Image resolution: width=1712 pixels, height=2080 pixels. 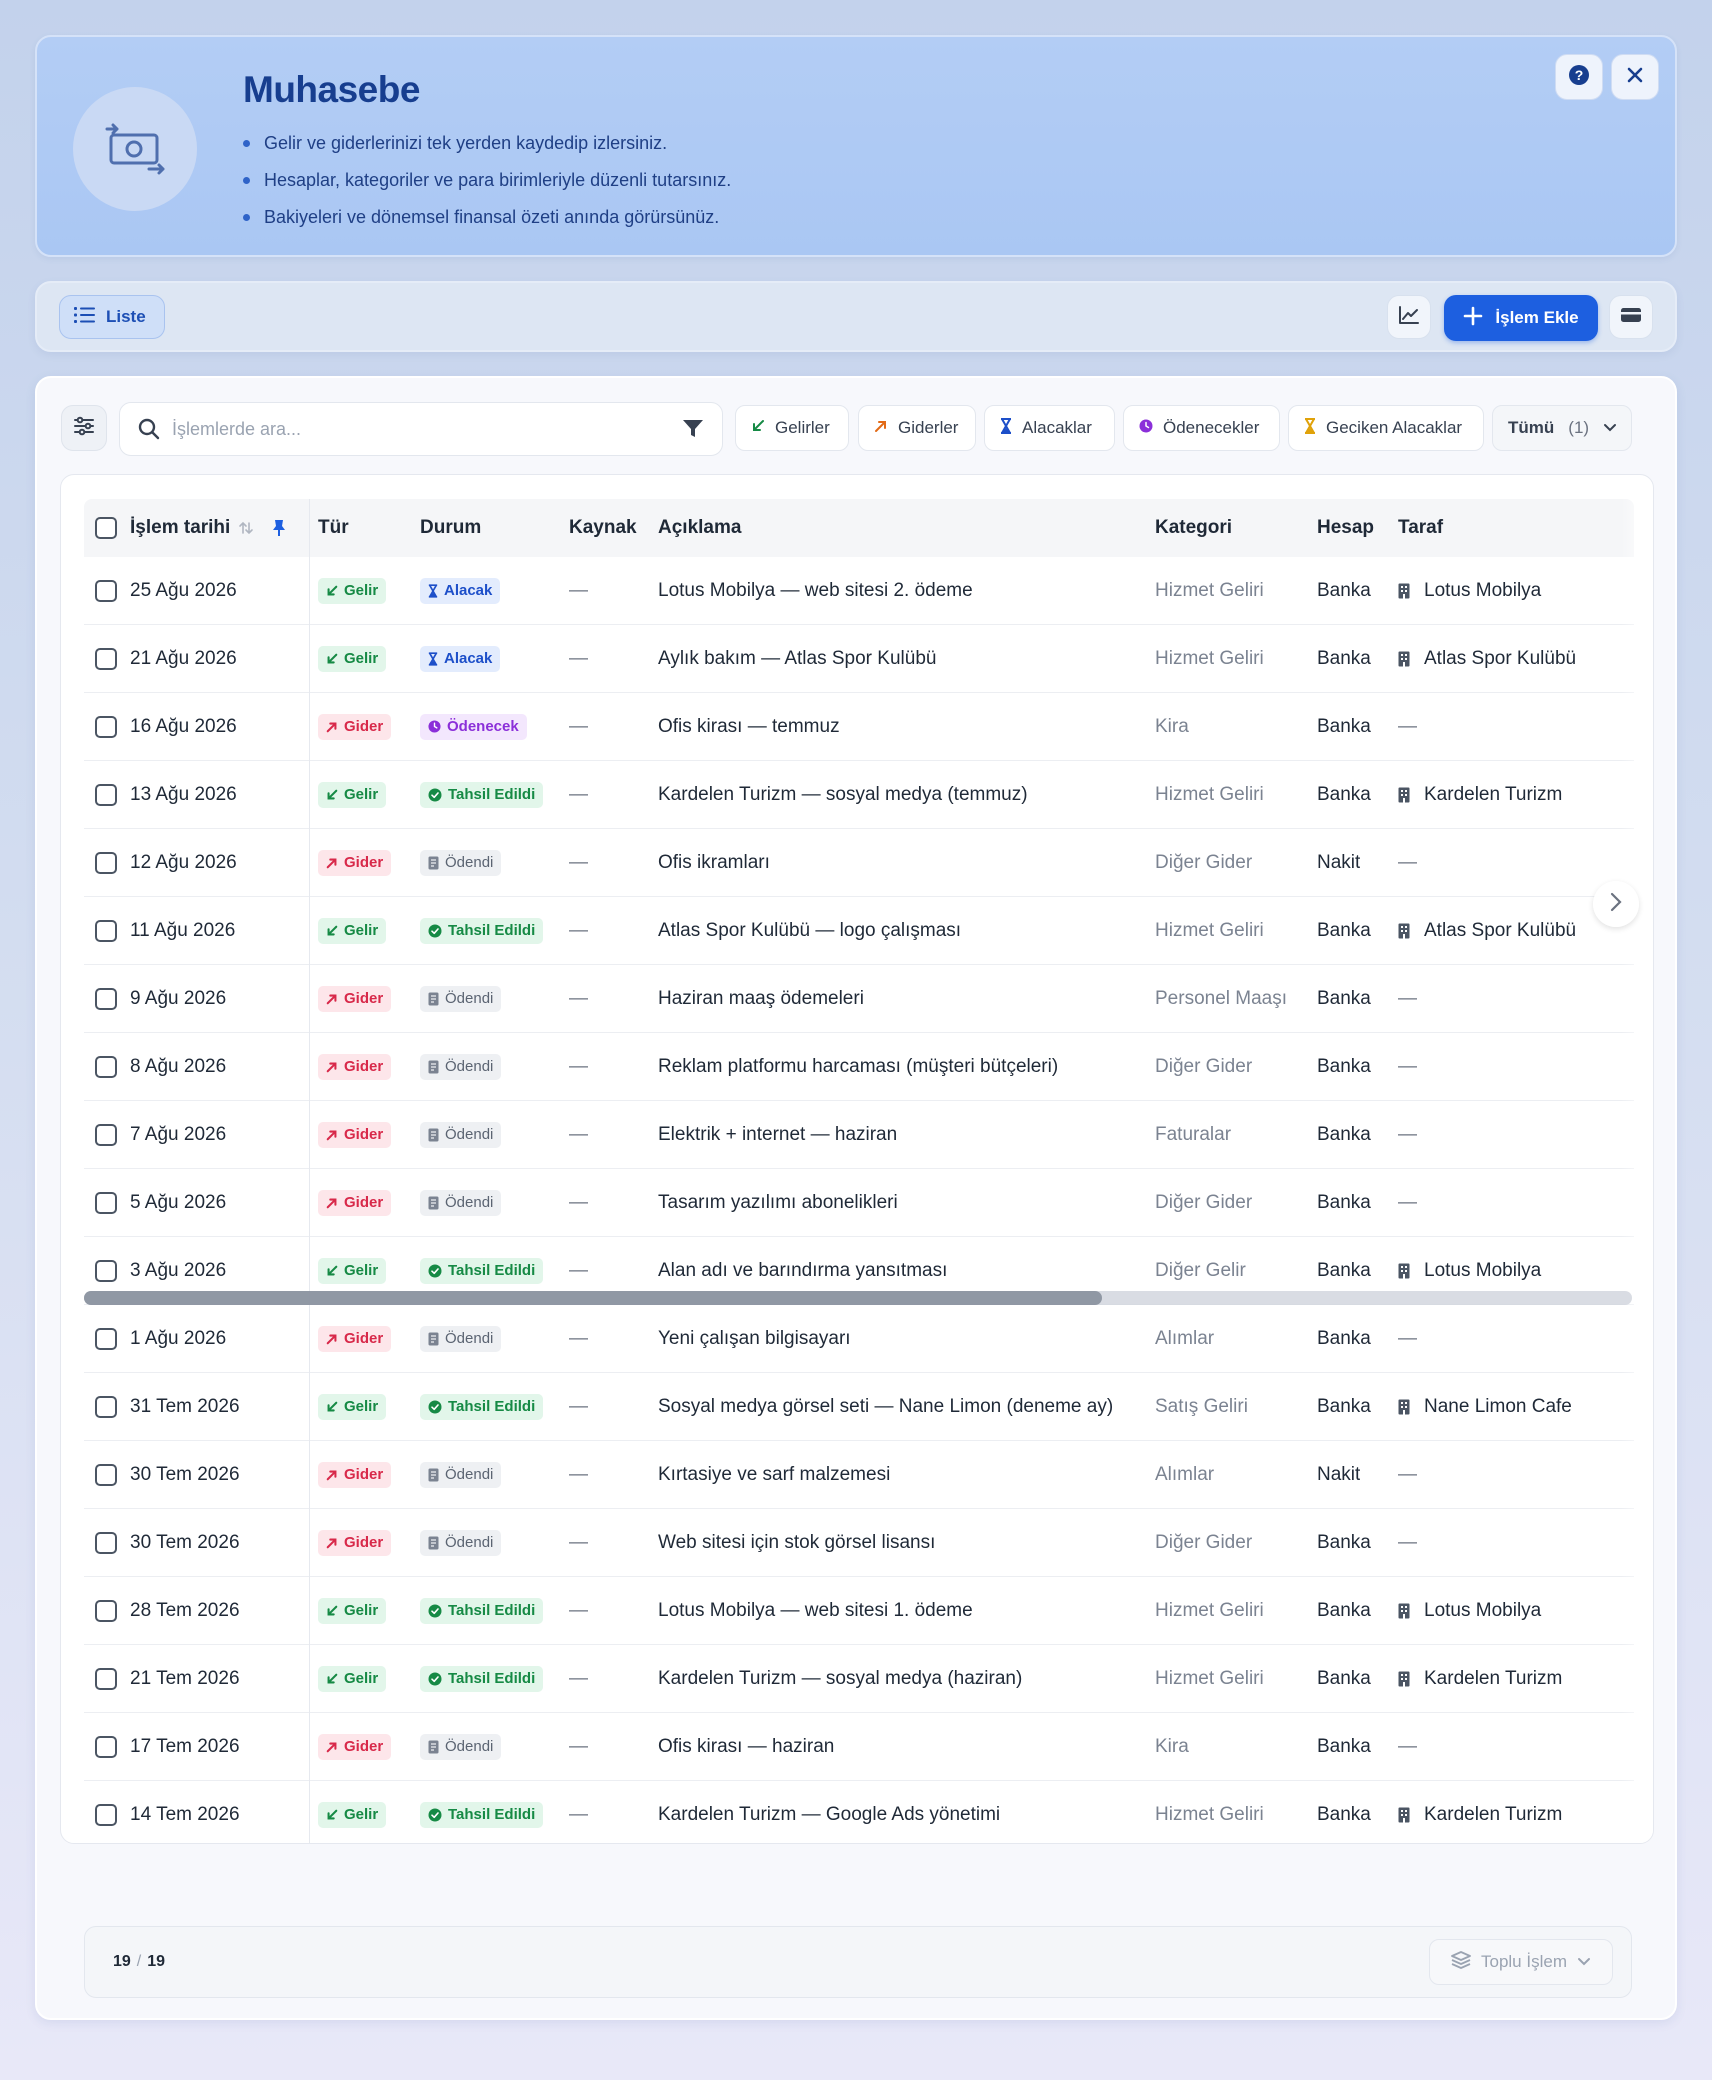 What do you see at coordinates (1201, 428) in the screenshot?
I see `chip-odenecekler: Ödenecekler` at bounding box center [1201, 428].